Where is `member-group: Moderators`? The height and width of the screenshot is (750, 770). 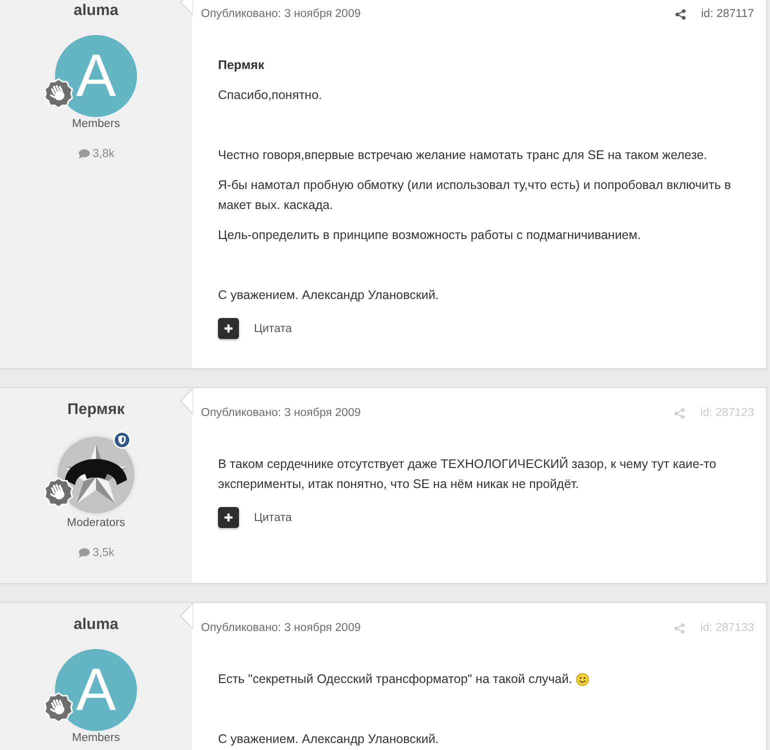 member-group: Moderators is located at coordinates (96, 523).